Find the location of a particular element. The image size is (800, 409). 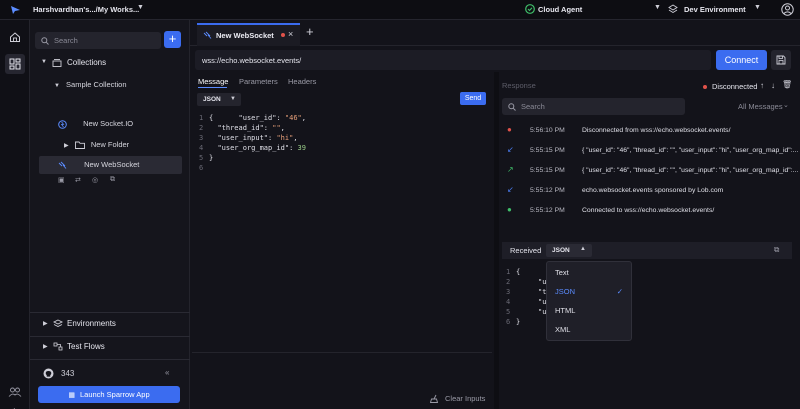

code-token: , is located at coordinates (282, 128).